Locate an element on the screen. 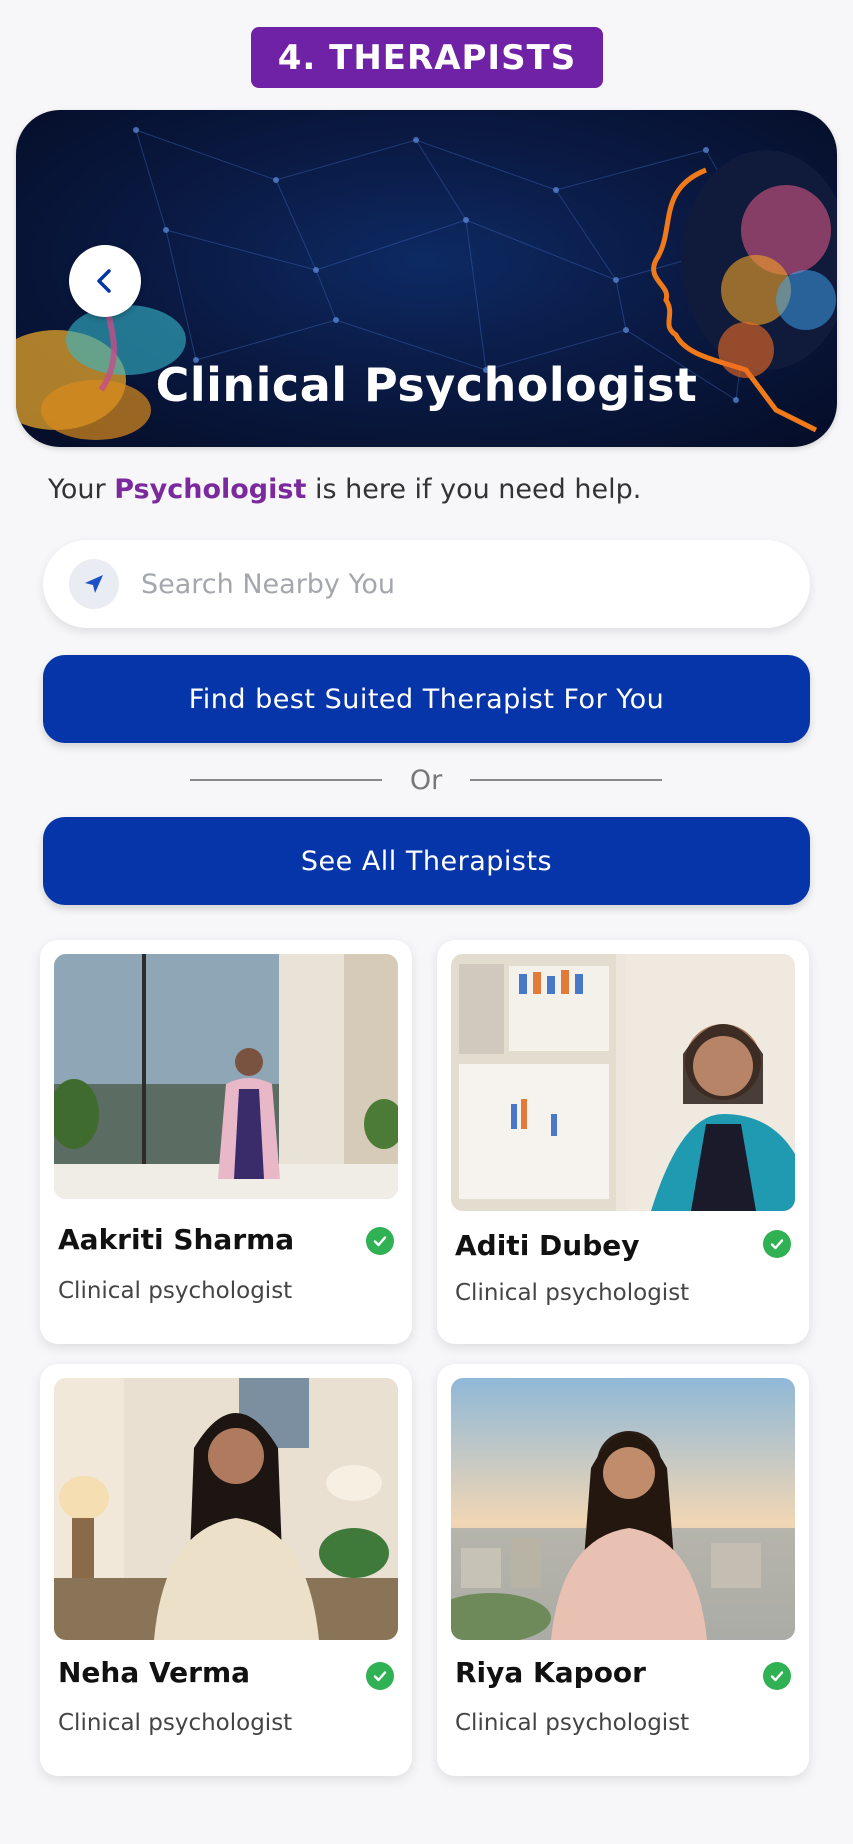  therapist-card: Neha Verma Clinical psychologist is located at coordinates (226, 1570).